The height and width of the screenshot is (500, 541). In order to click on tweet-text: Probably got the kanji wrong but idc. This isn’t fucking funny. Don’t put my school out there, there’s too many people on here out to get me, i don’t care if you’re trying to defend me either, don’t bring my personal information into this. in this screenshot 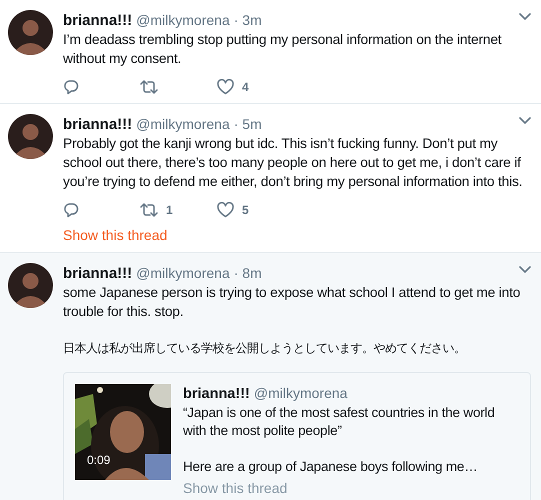, I will do `click(293, 163)`.